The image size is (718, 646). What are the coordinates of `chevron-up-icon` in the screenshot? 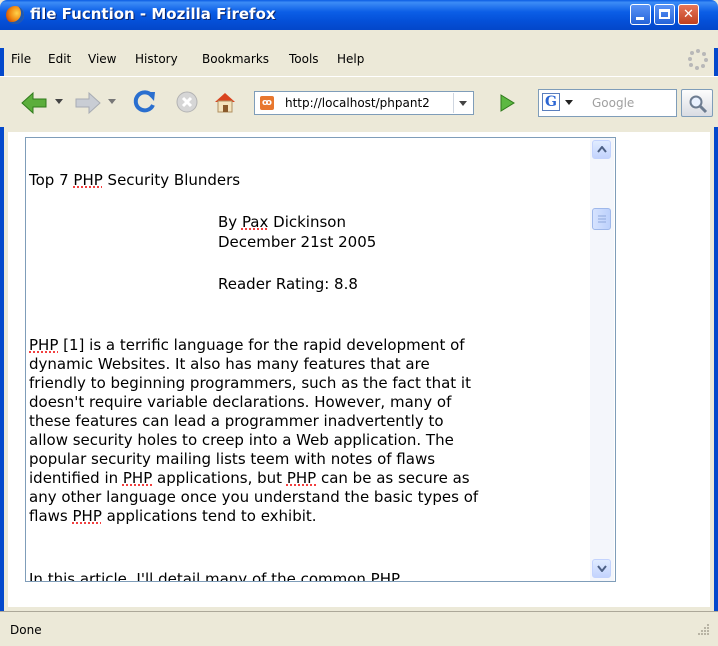 It's located at (602, 149).